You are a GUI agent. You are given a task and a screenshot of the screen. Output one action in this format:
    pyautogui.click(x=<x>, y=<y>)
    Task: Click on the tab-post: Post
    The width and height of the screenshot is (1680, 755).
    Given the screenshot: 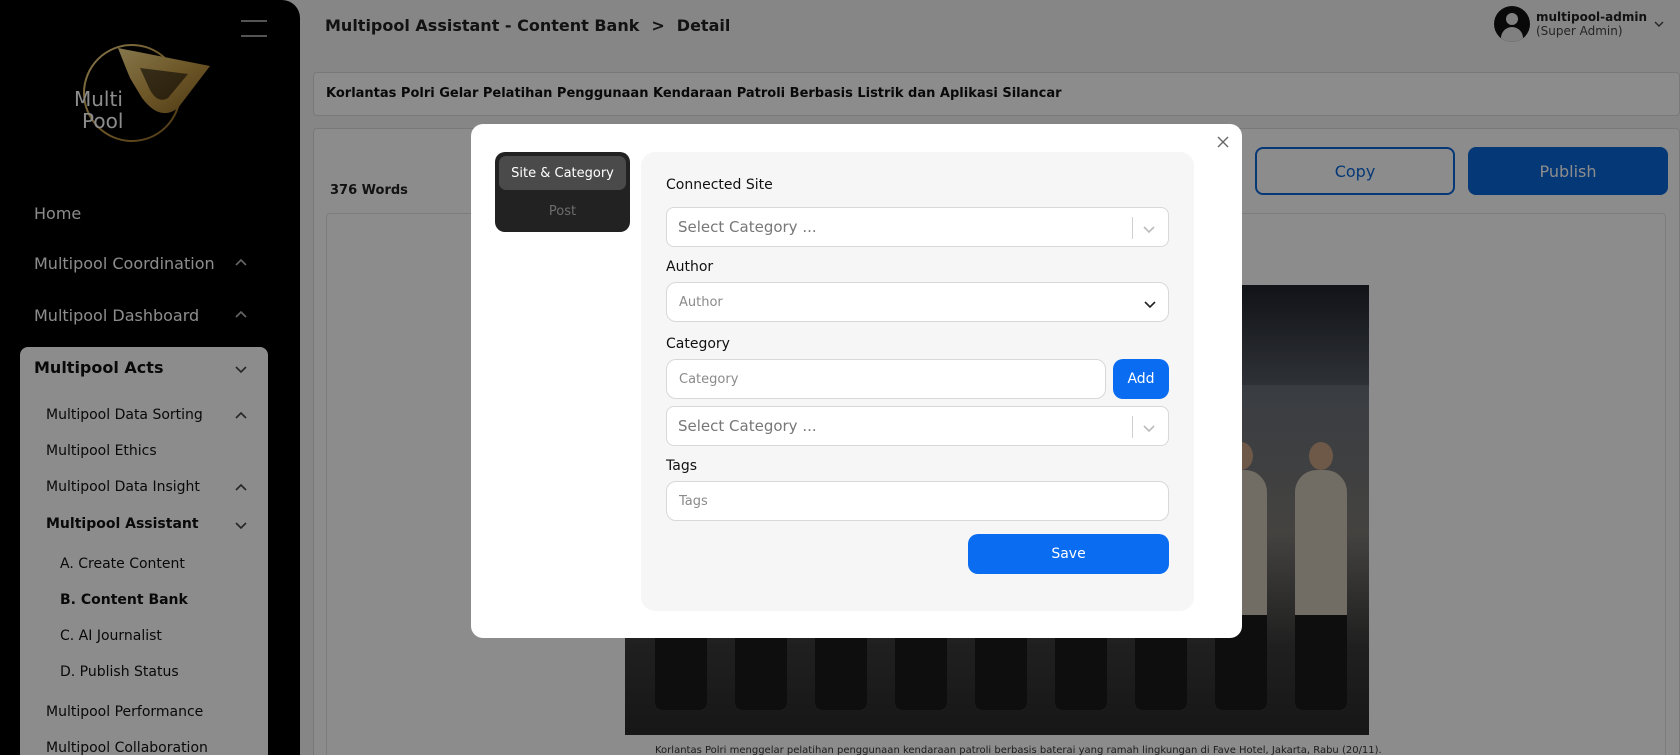 What is the action you would take?
    pyautogui.click(x=562, y=211)
    